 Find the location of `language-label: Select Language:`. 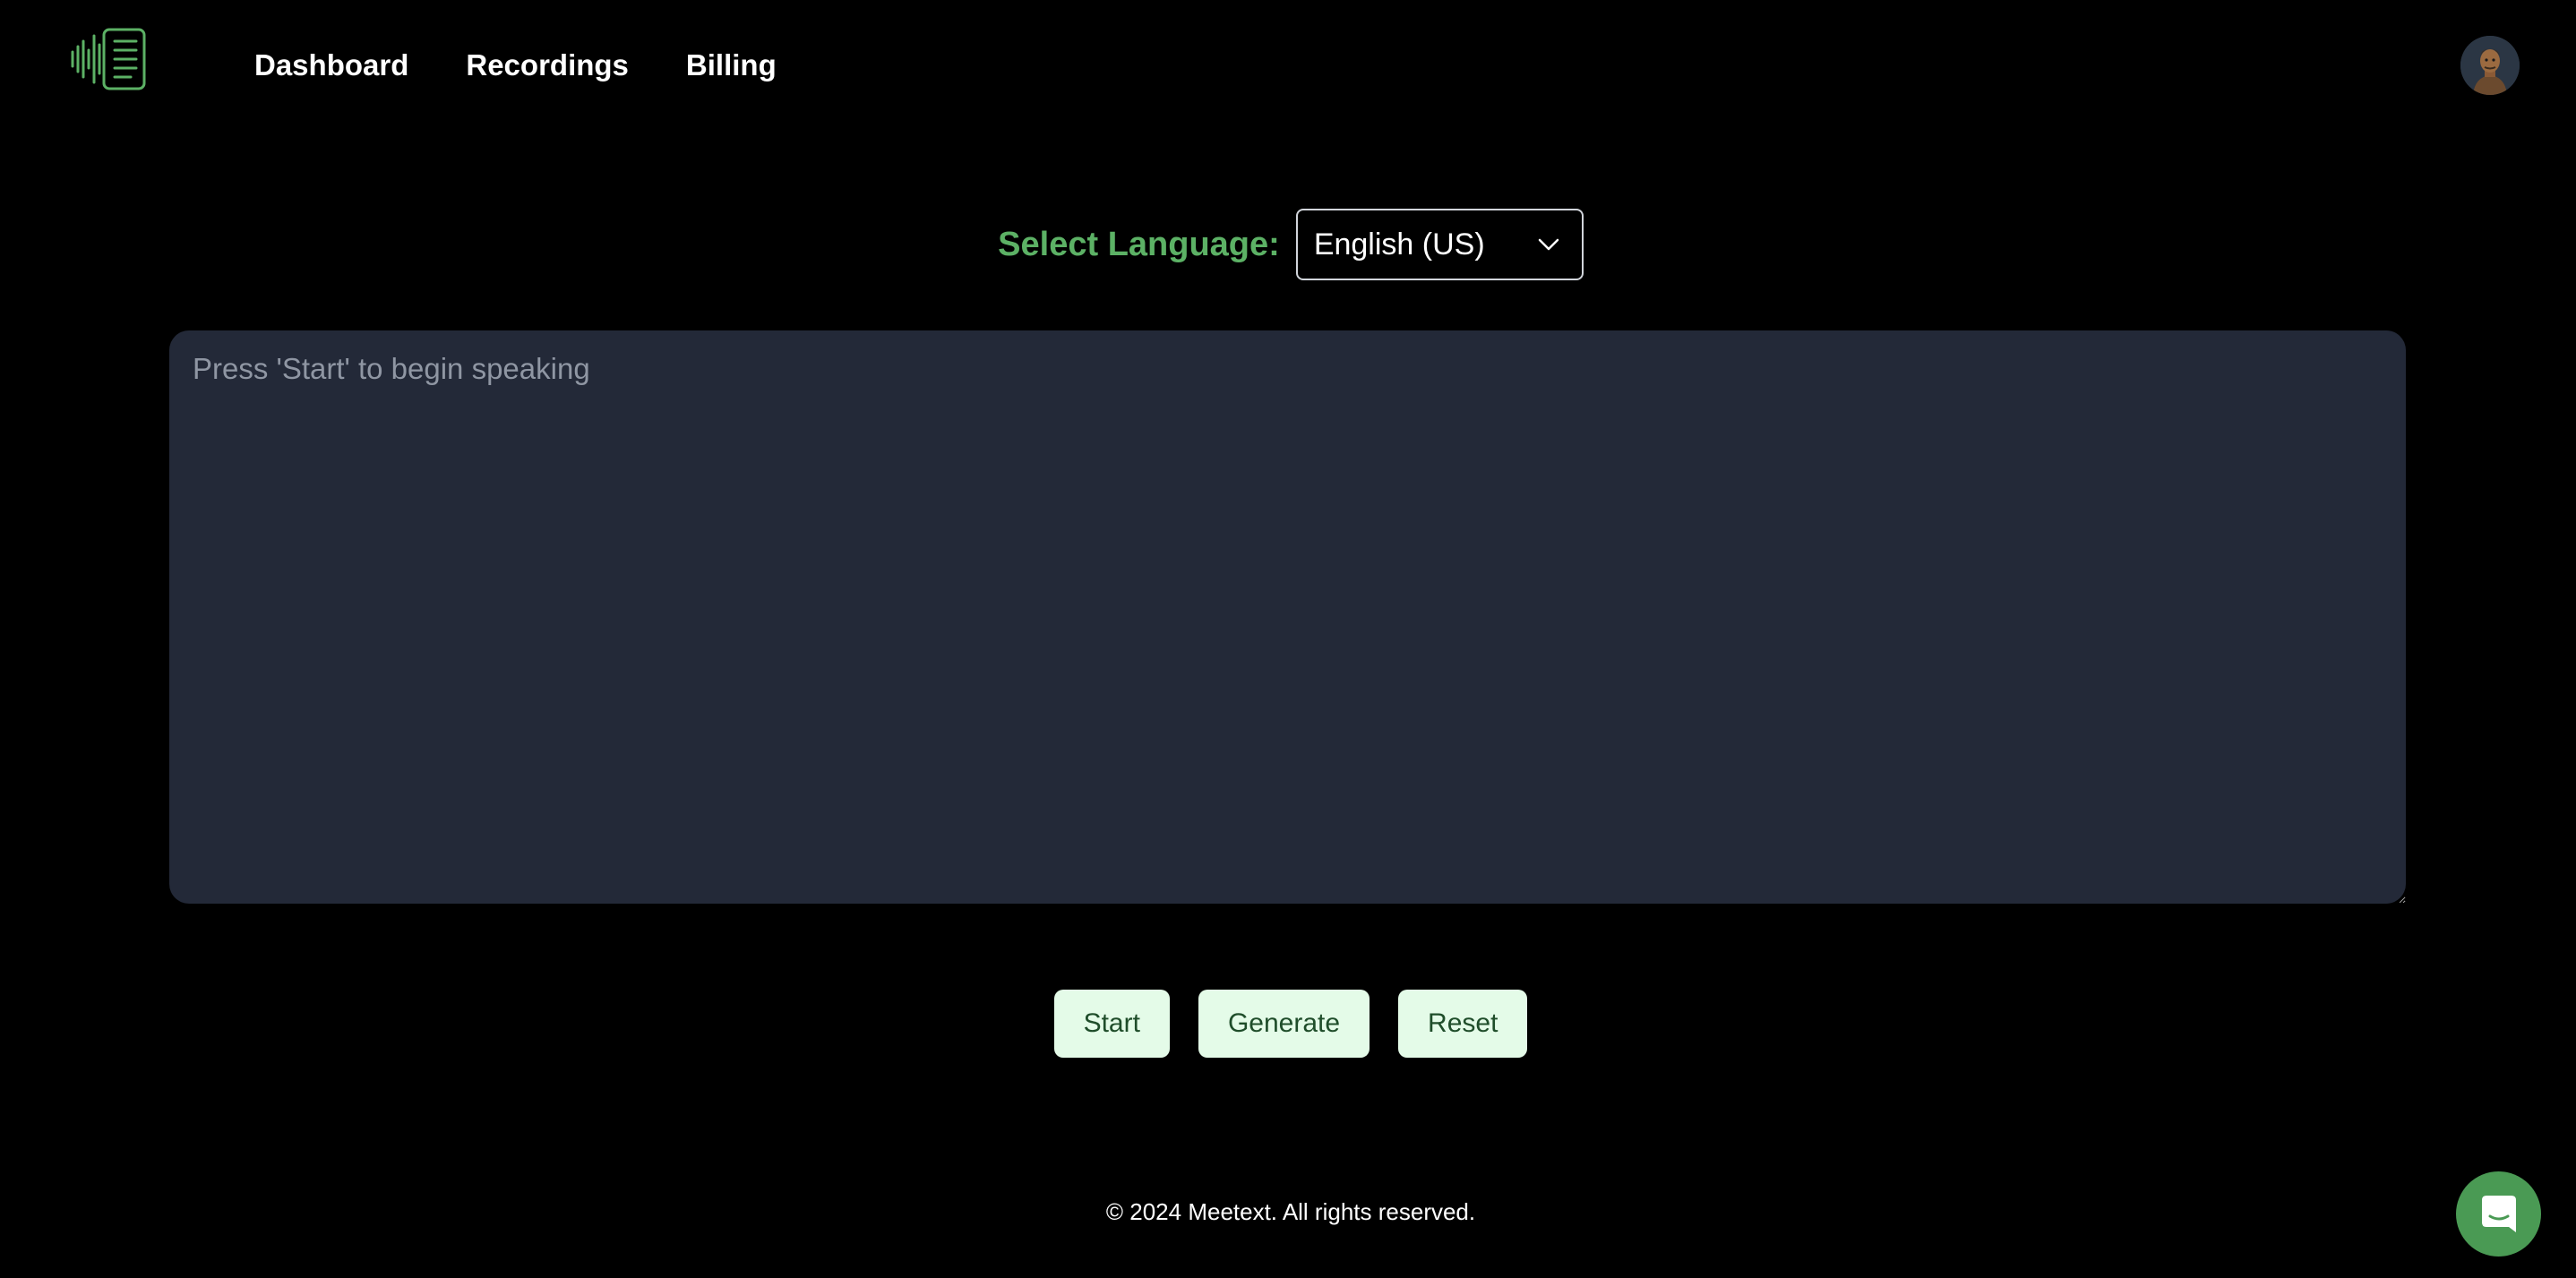

language-label: Select Language: is located at coordinates (1139, 244).